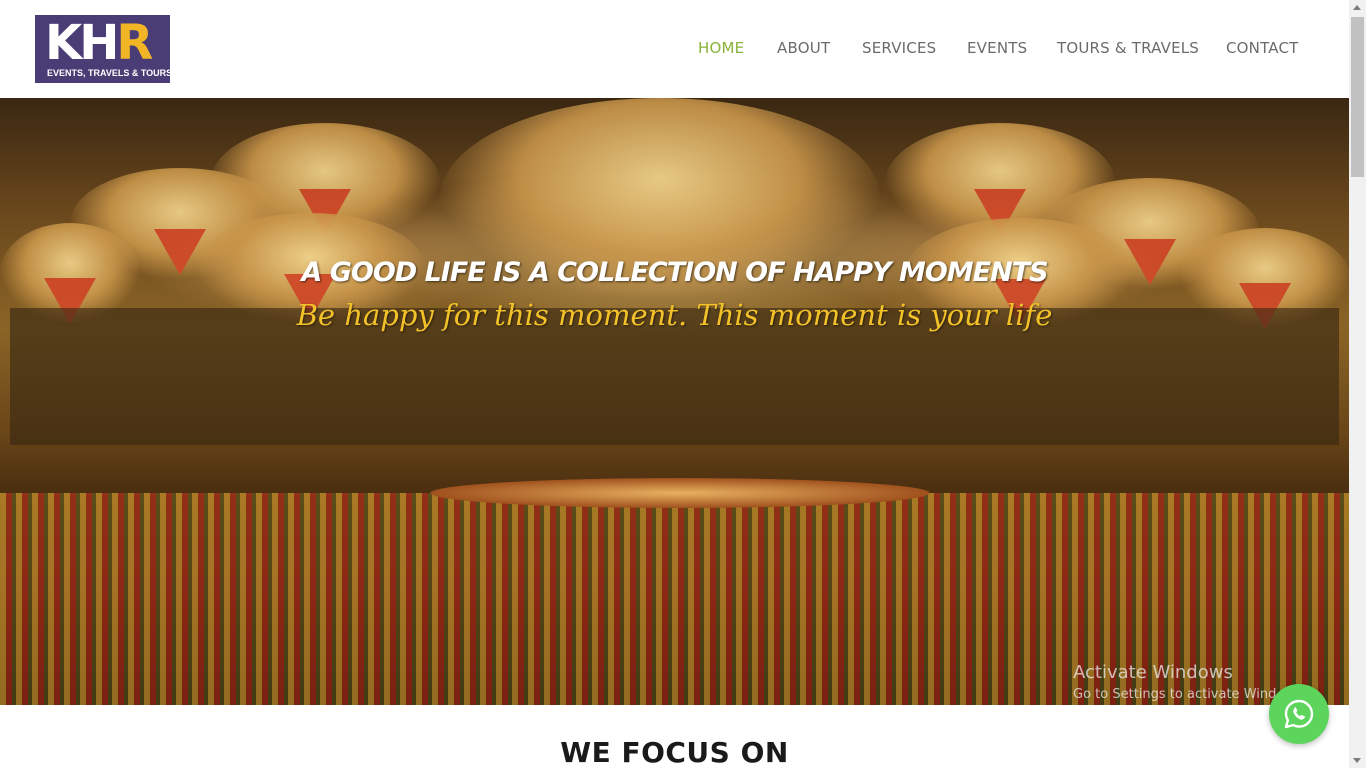 The height and width of the screenshot is (769, 1366). Describe the element at coordinates (1128, 48) in the screenshot. I see `nav-tours-travels: TOURS & TRAVELS` at that location.